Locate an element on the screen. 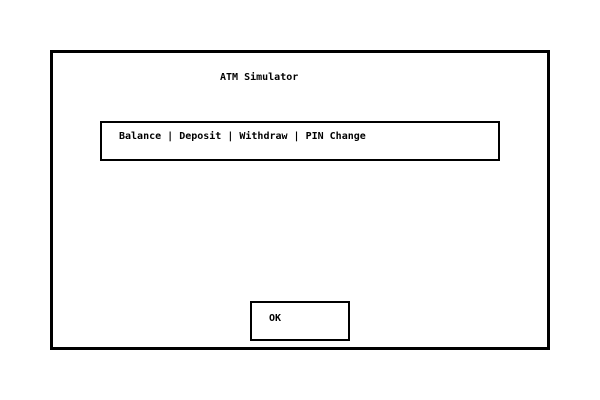  menu-item-deposit: Deposit is located at coordinates (200, 137).